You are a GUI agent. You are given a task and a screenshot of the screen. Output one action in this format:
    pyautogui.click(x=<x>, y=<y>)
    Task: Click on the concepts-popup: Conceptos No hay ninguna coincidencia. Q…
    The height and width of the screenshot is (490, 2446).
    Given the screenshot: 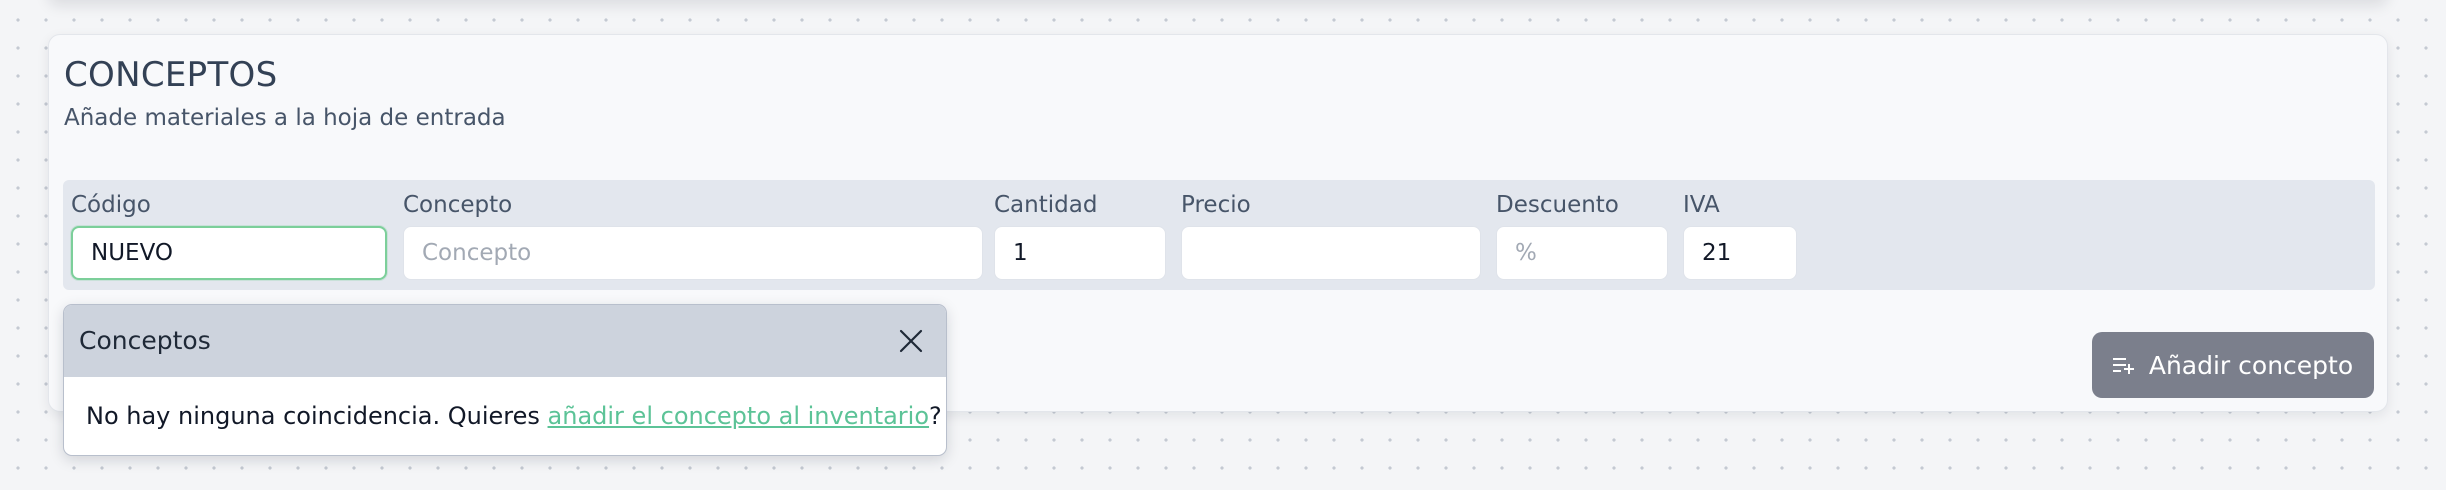 What is the action you would take?
    pyautogui.click(x=505, y=380)
    